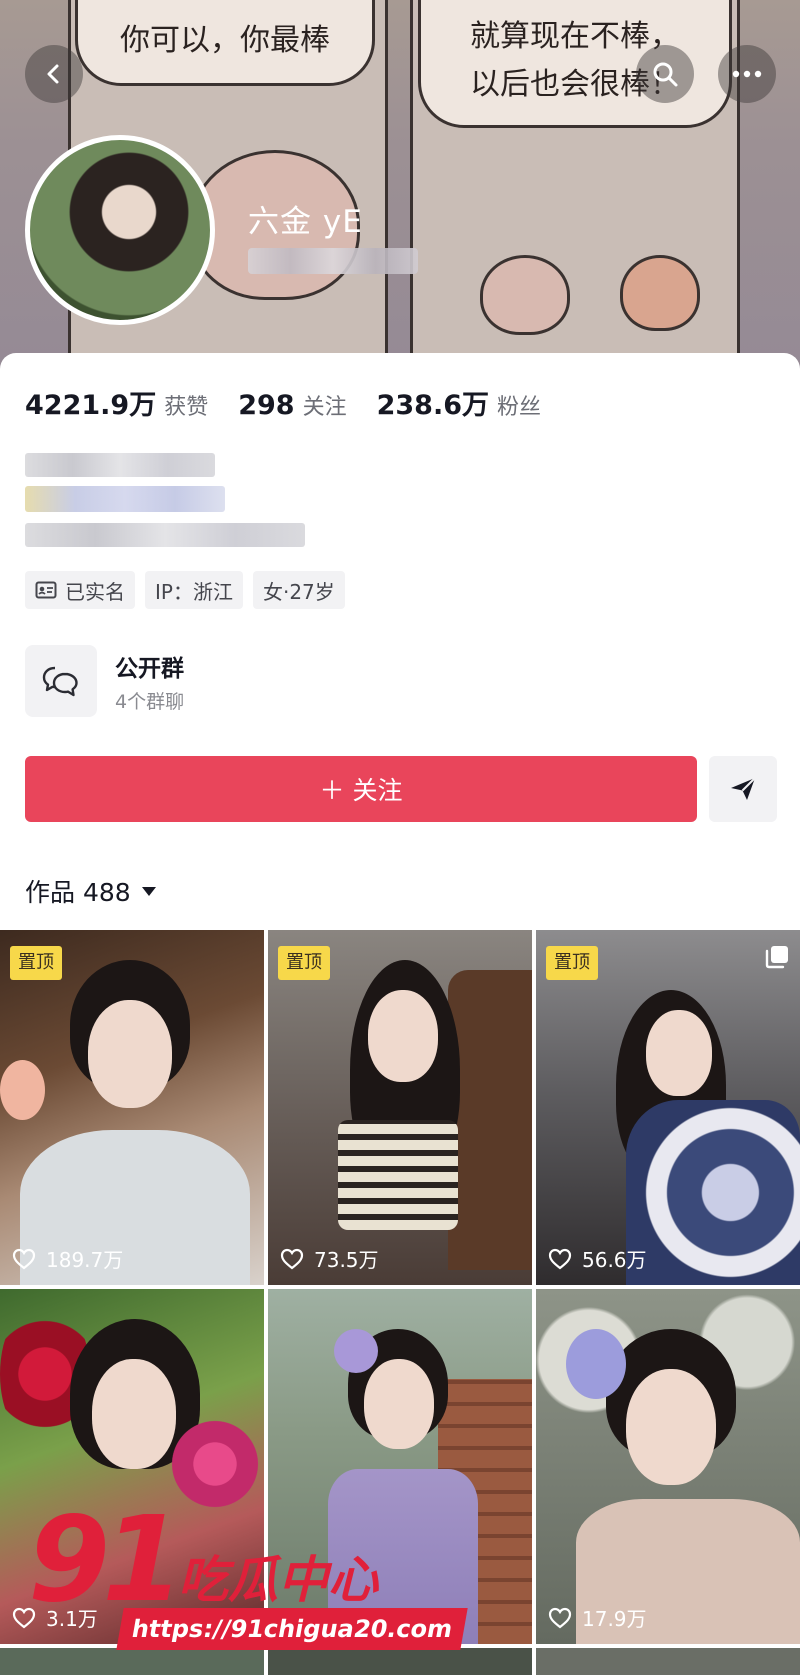 The width and height of the screenshot is (800, 1675). I want to click on works-tab: 作品 488, so click(91, 891).